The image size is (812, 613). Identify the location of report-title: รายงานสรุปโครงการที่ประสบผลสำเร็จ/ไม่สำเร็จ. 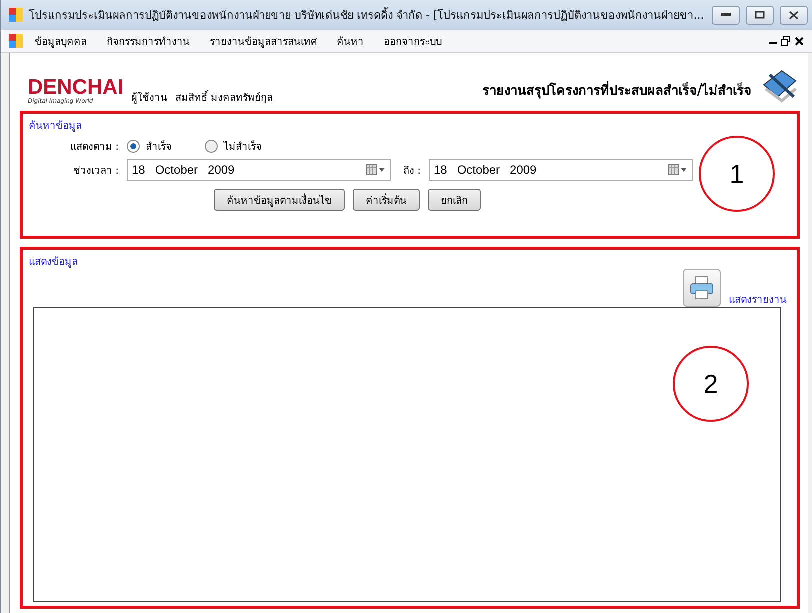
(617, 90).